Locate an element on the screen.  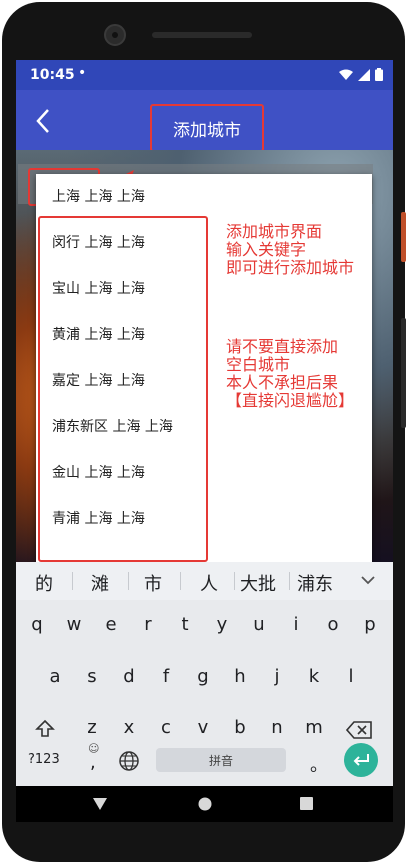
earpiece-speaker is located at coordinates (202, 35).